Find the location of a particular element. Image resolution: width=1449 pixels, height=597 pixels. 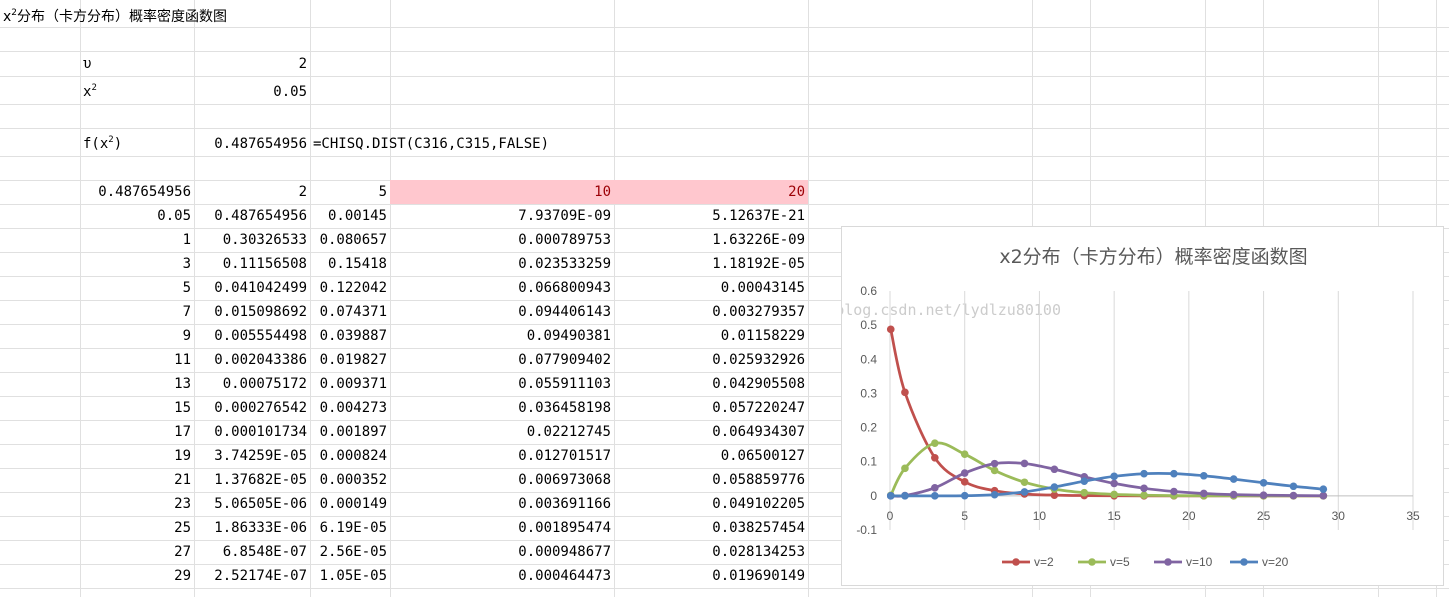

table-cell: 0.30326533 is located at coordinates (252, 240).